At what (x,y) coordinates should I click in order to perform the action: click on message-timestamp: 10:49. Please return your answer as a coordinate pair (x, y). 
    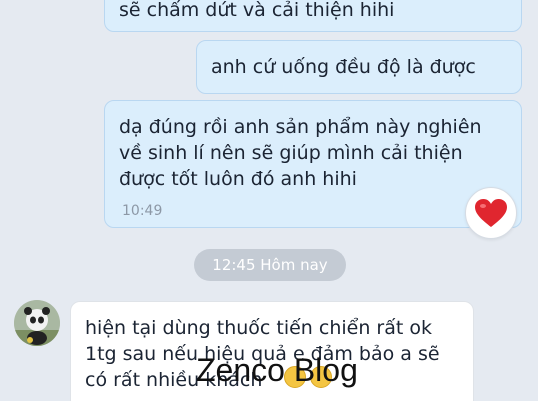
    Looking at the image, I should click on (142, 211).